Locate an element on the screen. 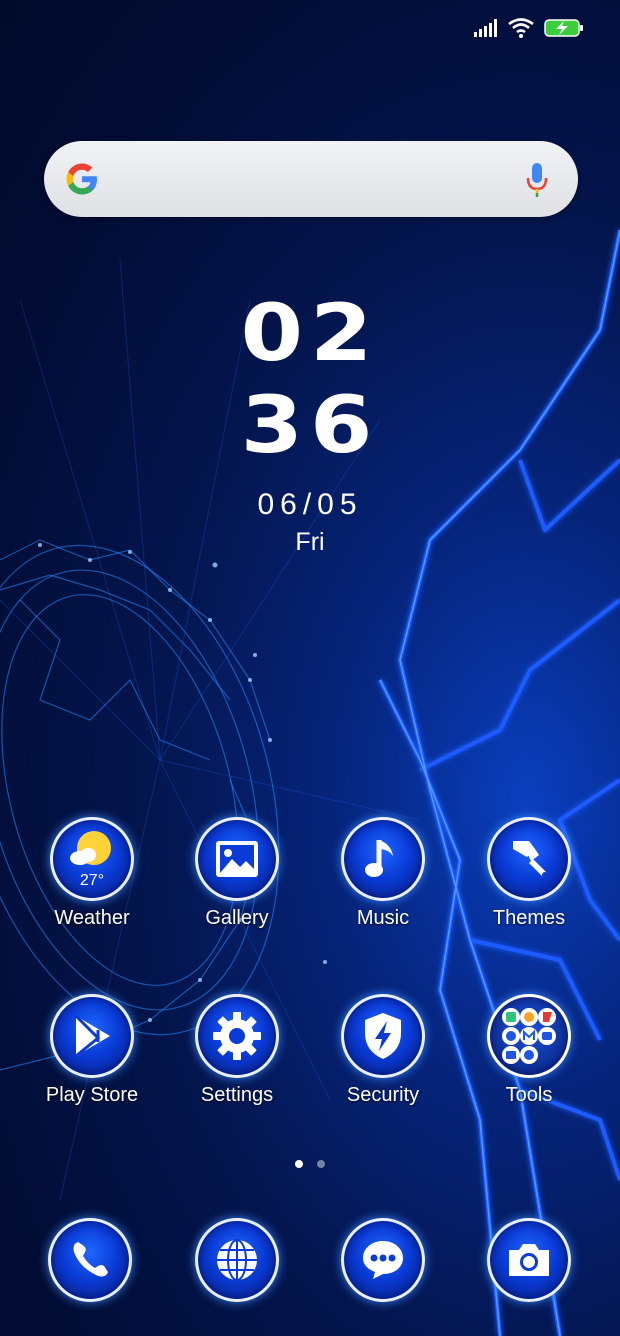  app-label: Settings is located at coordinates (237, 1095).